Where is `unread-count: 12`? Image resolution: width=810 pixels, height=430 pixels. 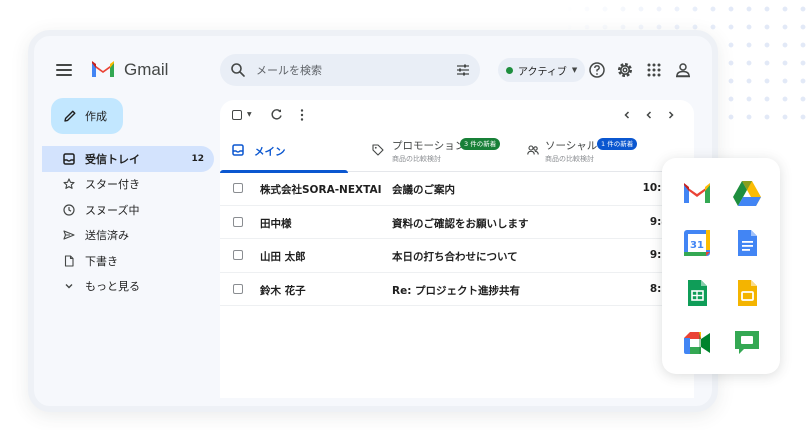 unread-count: 12 is located at coordinates (197, 158).